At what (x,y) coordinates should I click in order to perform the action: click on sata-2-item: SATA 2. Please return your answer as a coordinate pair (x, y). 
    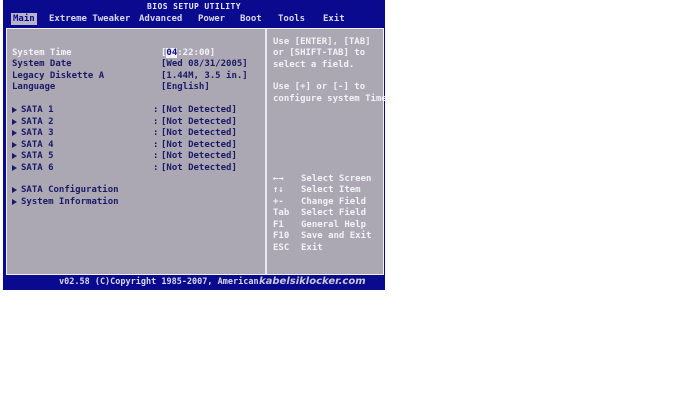
    Looking at the image, I should click on (33, 122).